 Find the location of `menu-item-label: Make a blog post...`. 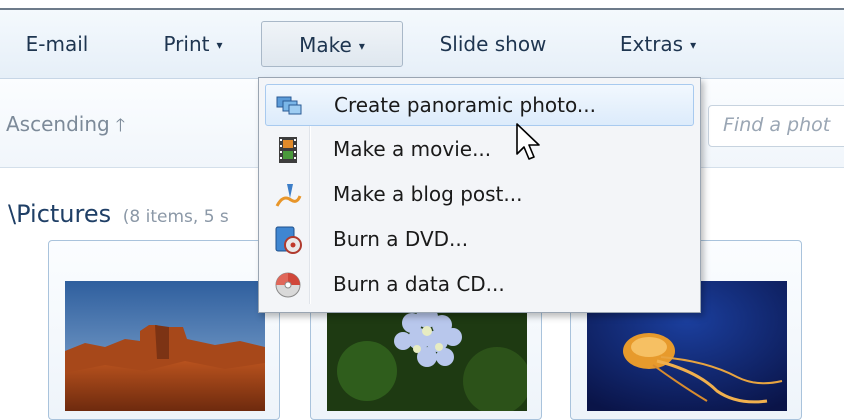

menu-item-label: Make a blog post... is located at coordinates (428, 194).